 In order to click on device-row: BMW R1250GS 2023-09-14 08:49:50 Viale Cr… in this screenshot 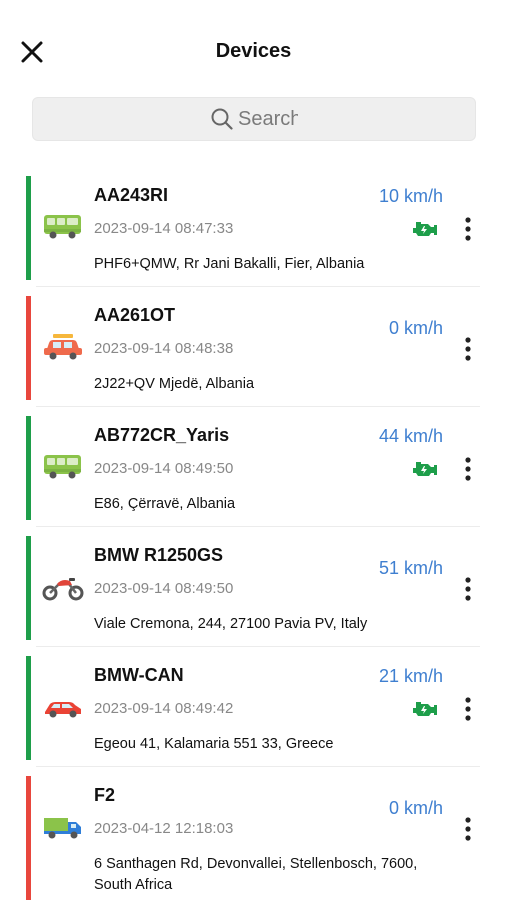, I will do `click(253, 596)`.